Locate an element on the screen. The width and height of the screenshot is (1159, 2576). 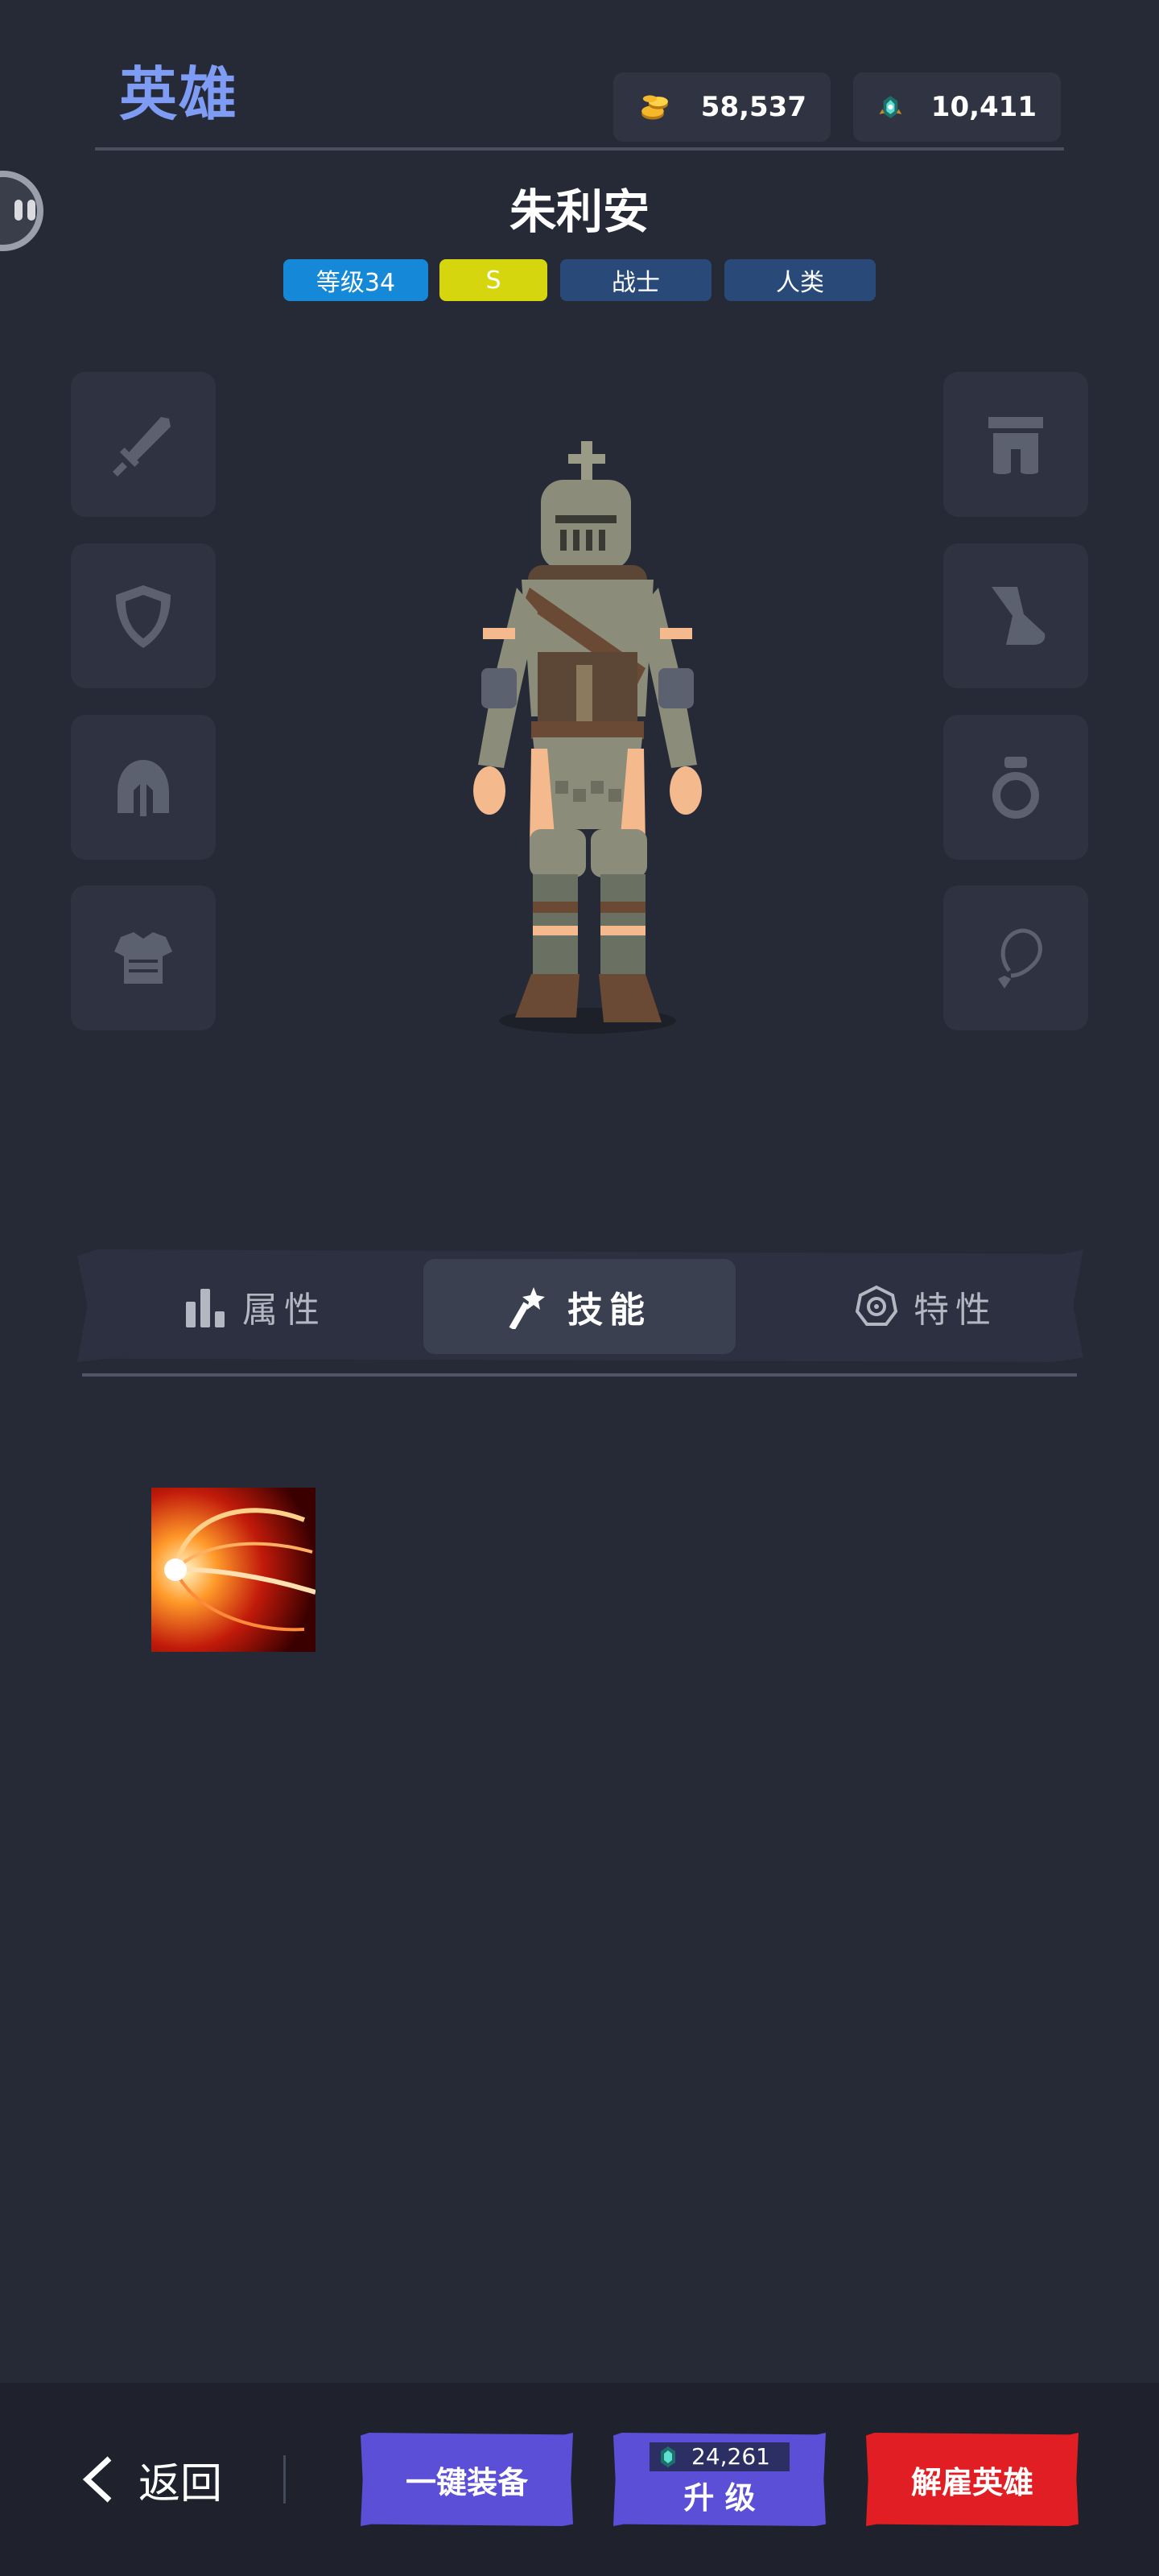
tab-traits: 特性 is located at coordinates (925, 1306).